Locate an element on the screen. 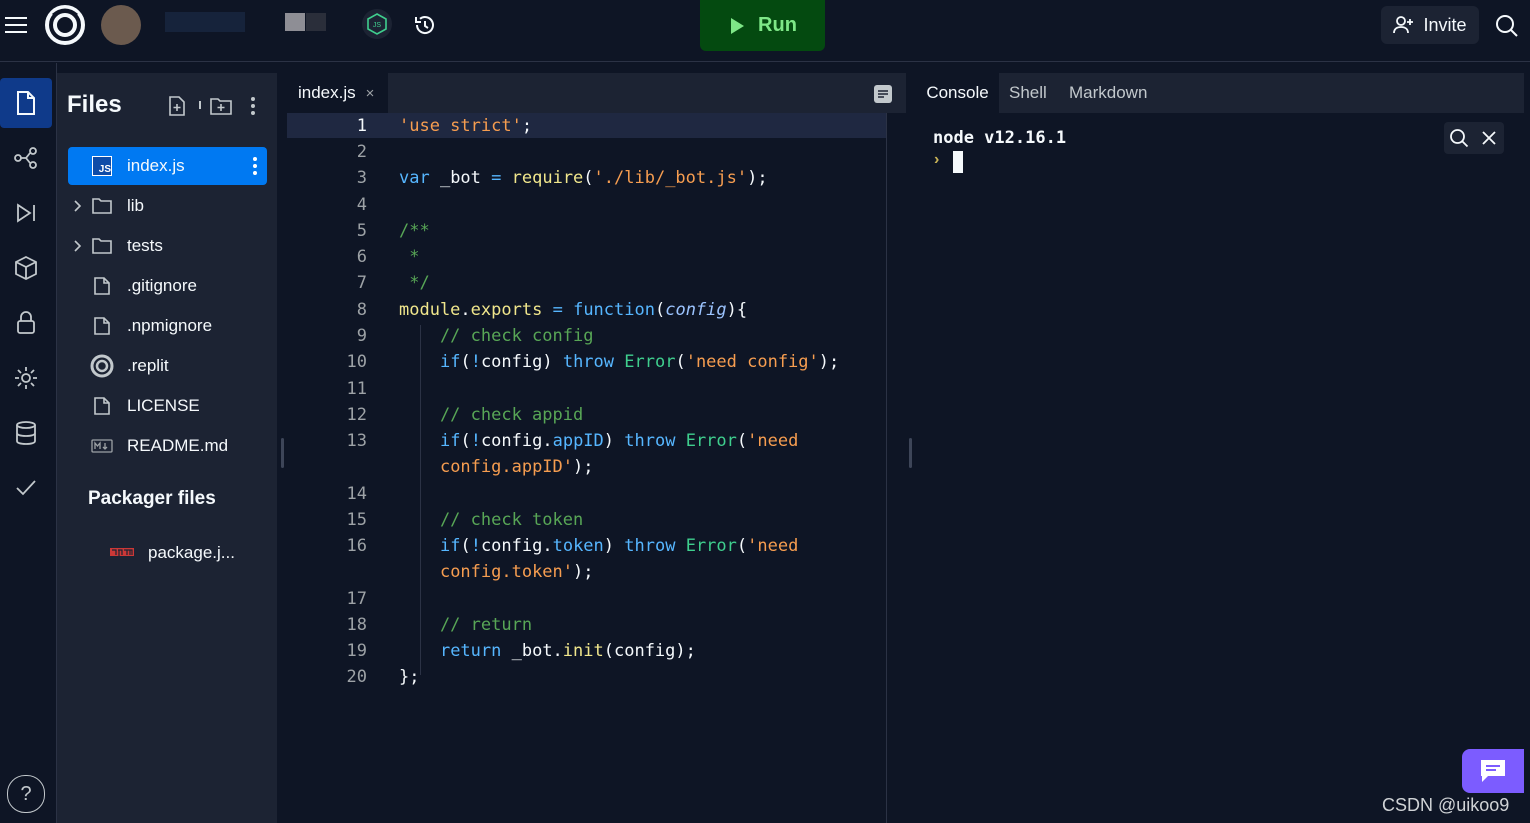  rail-secrets is located at coordinates (26, 323).